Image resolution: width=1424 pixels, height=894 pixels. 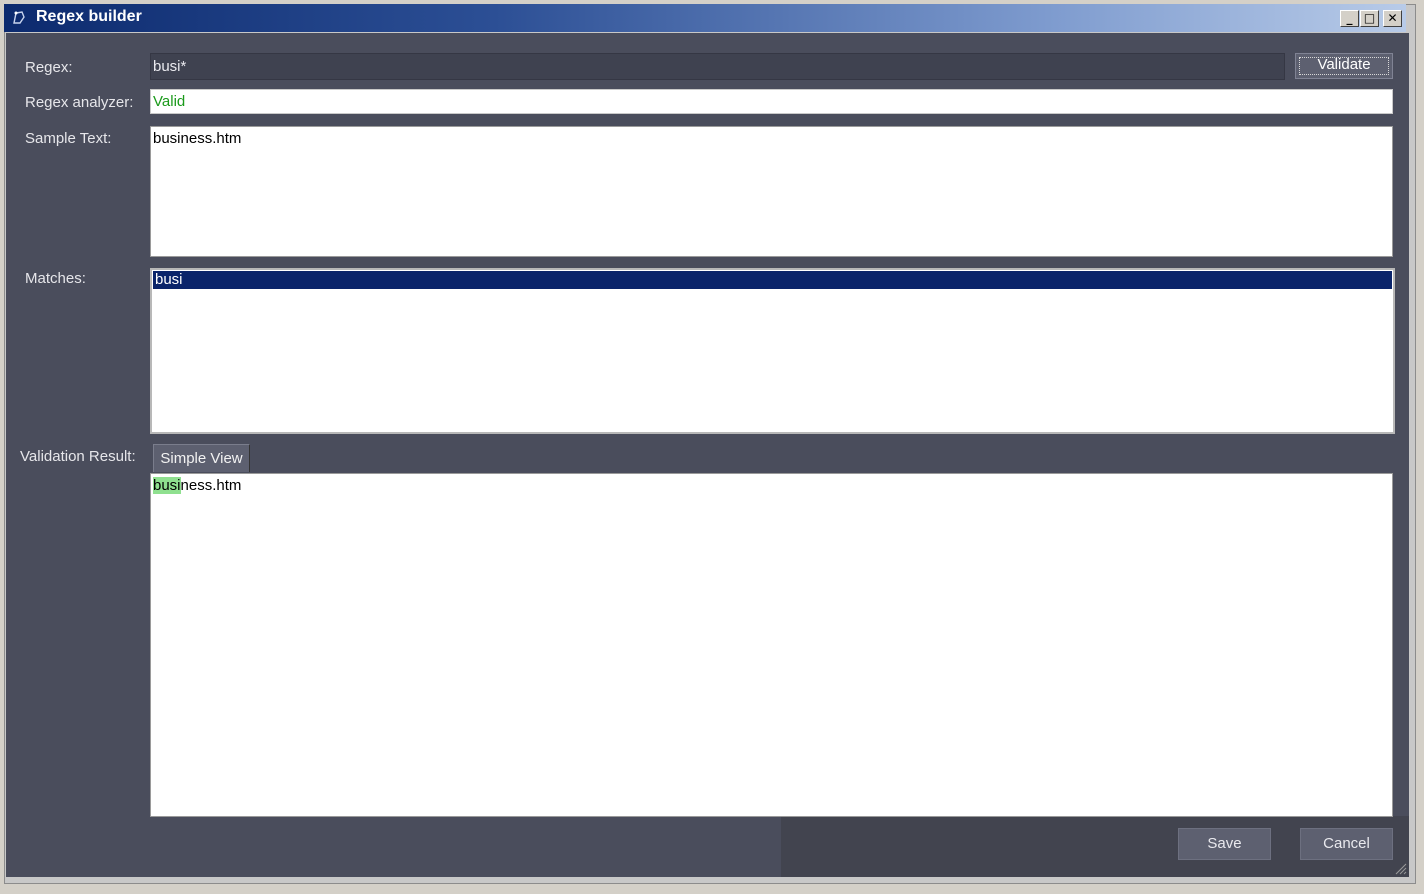 I want to click on validate-button-label: Validate, so click(x=1344, y=64).